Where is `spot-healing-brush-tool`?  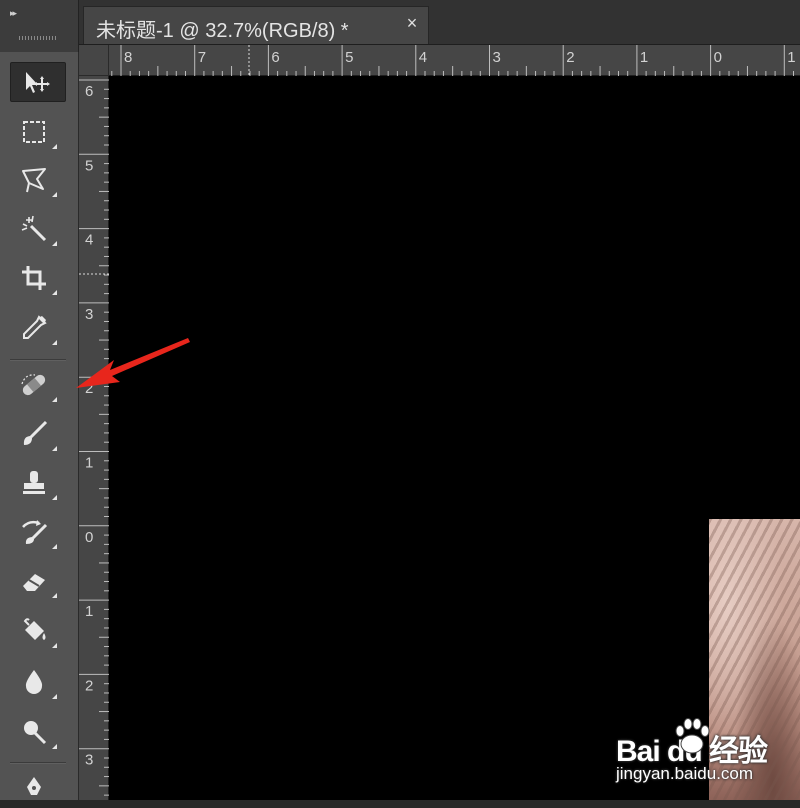 spot-healing-brush-tool is located at coordinates (38, 385).